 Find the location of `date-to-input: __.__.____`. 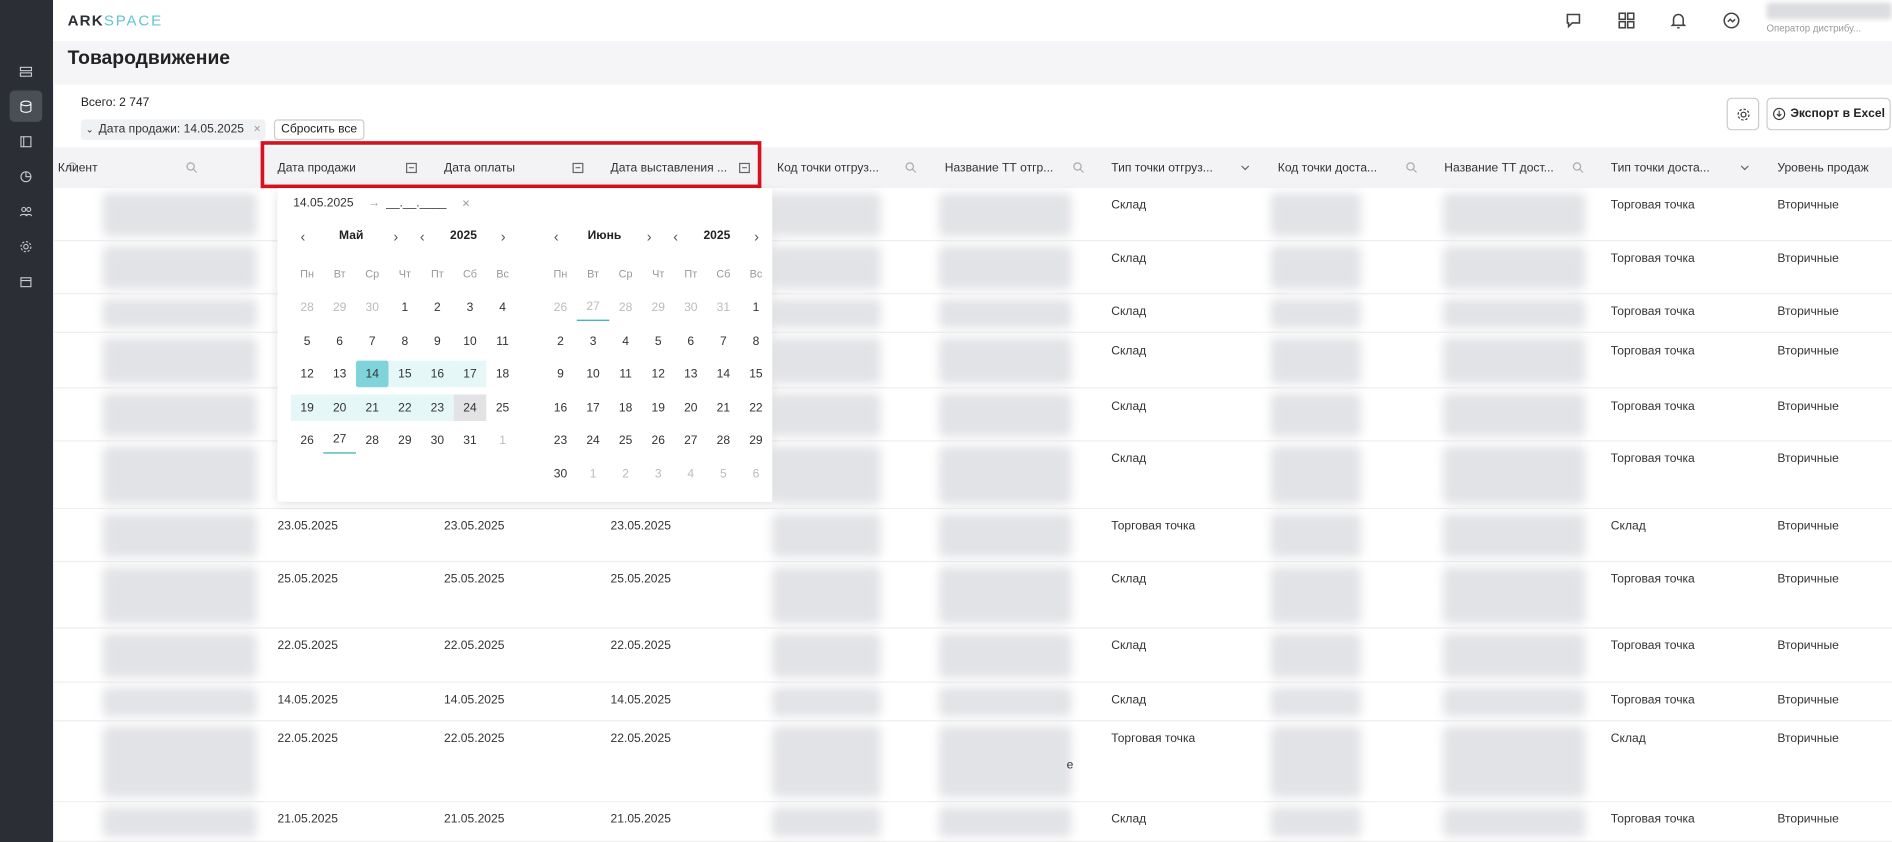

date-to-input: __.__.____ is located at coordinates (416, 203).